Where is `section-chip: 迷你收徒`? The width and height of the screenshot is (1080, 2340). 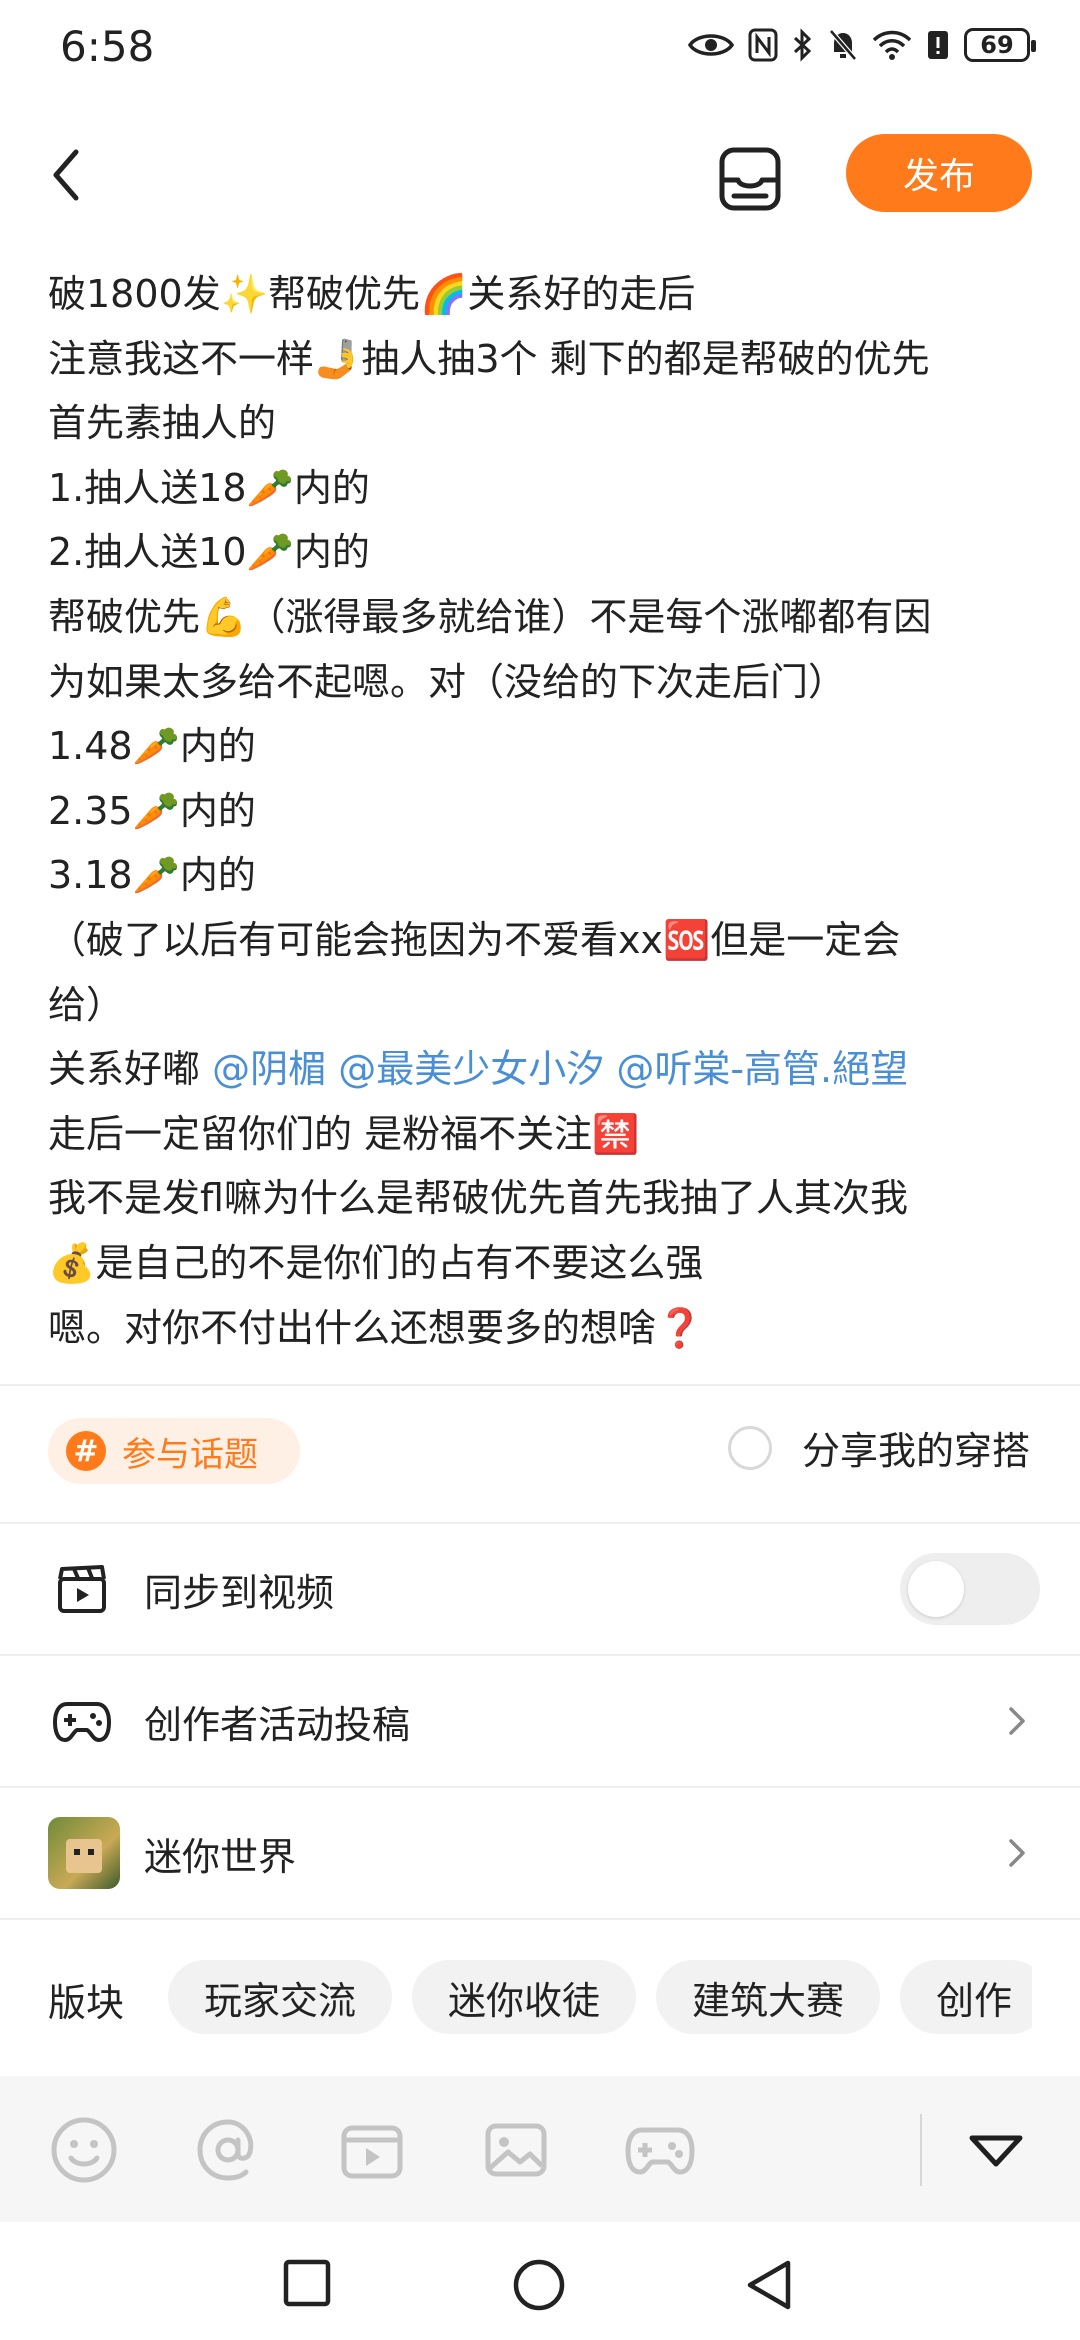 section-chip: 迷你收徒 is located at coordinates (524, 1997).